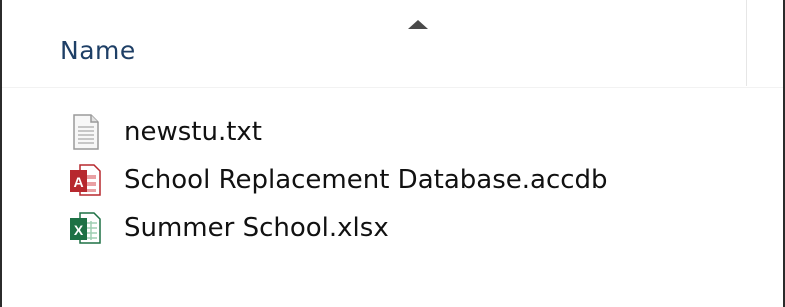 Image resolution: width=785 pixels, height=307 pixels. I want to click on file-name: Summer School.xlsx, so click(256, 228).